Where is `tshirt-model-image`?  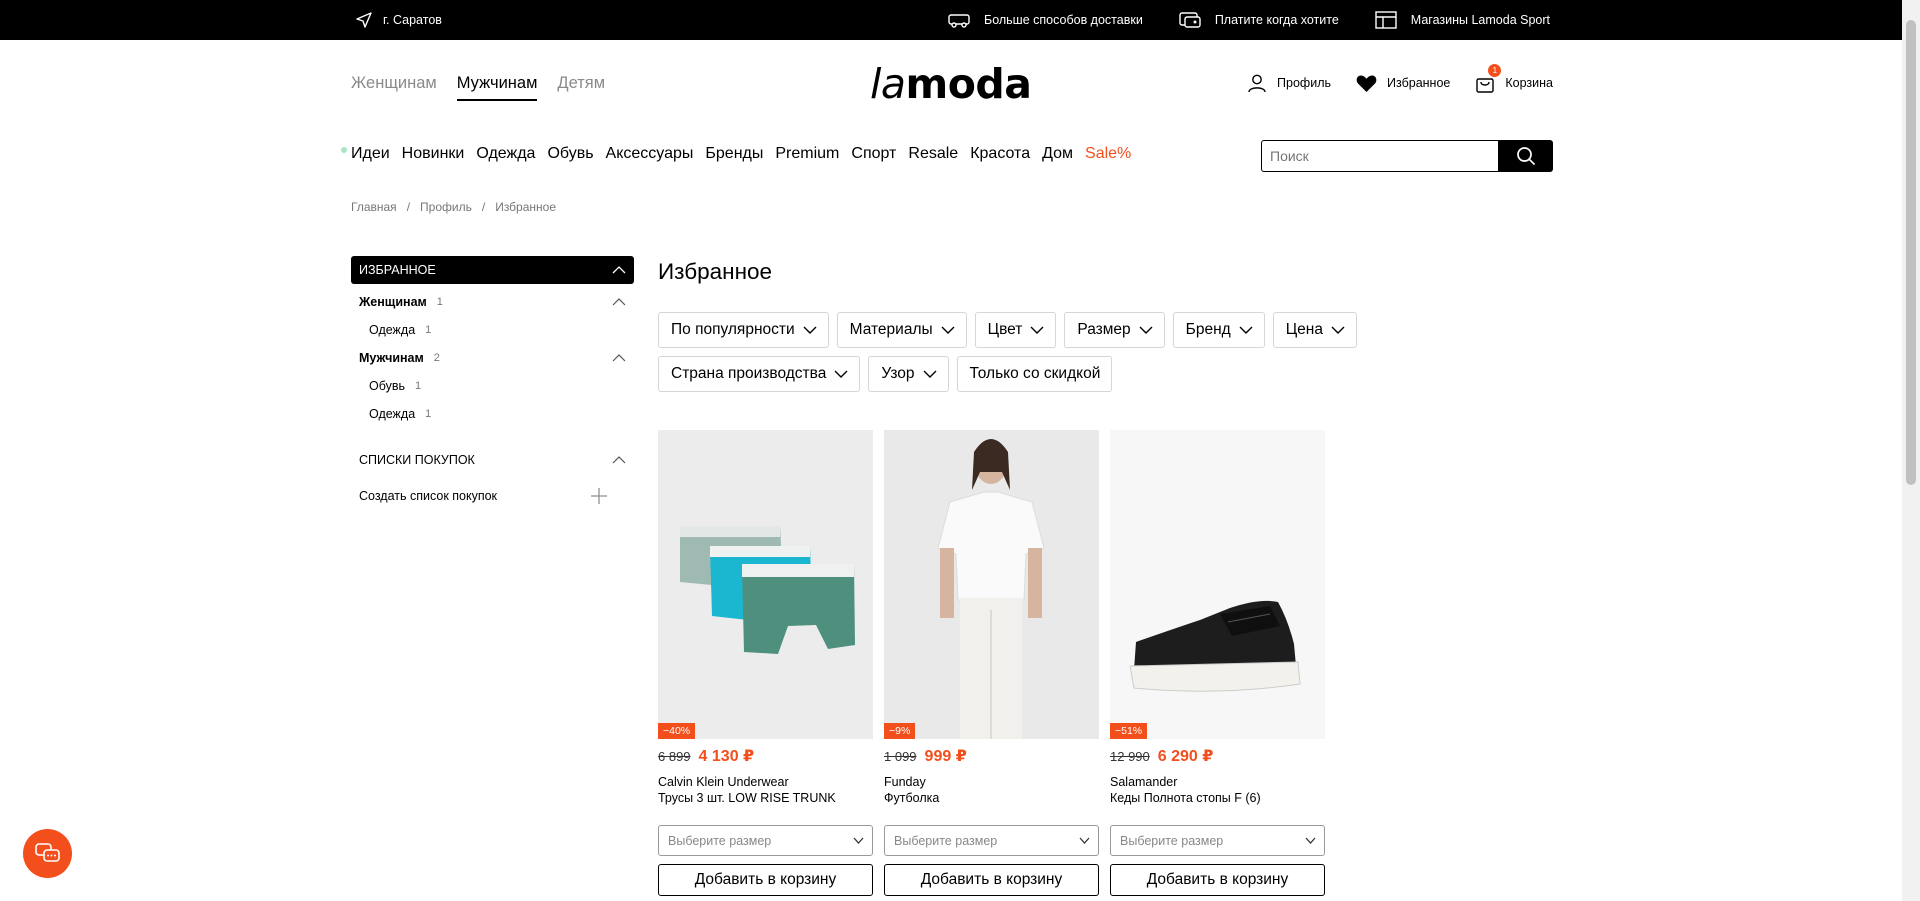
tshirt-model-image is located at coordinates (991, 589).